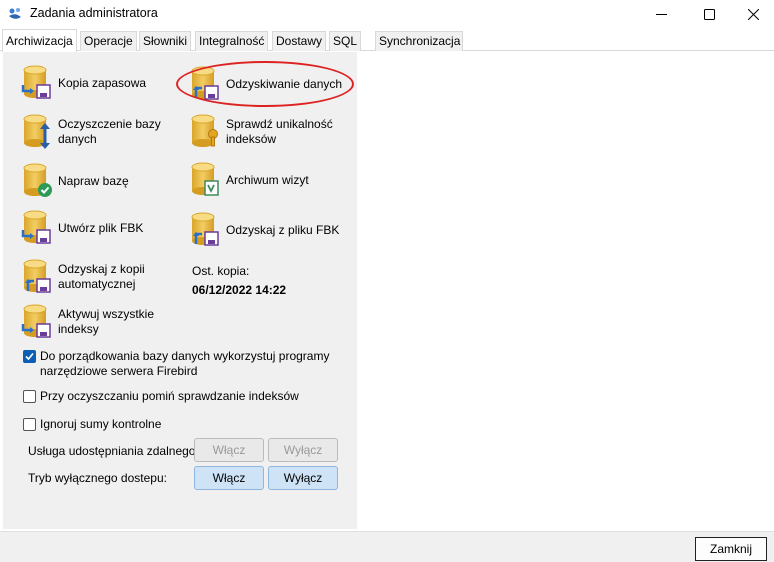 Image resolution: width=774 pixels, height=562 pixels. What do you see at coordinates (106, 321) in the screenshot?
I see `task-aktywuj-label: Aktywuj wszystkie indeksy` at bounding box center [106, 321].